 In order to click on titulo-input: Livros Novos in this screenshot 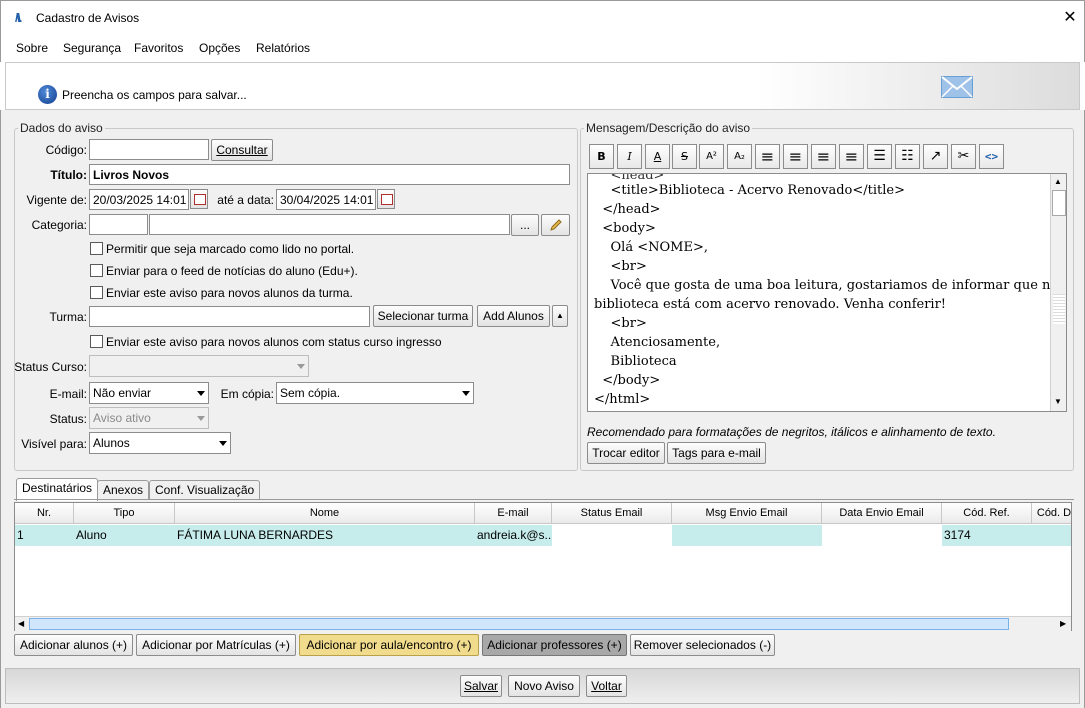, I will do `click(329, 174)`.